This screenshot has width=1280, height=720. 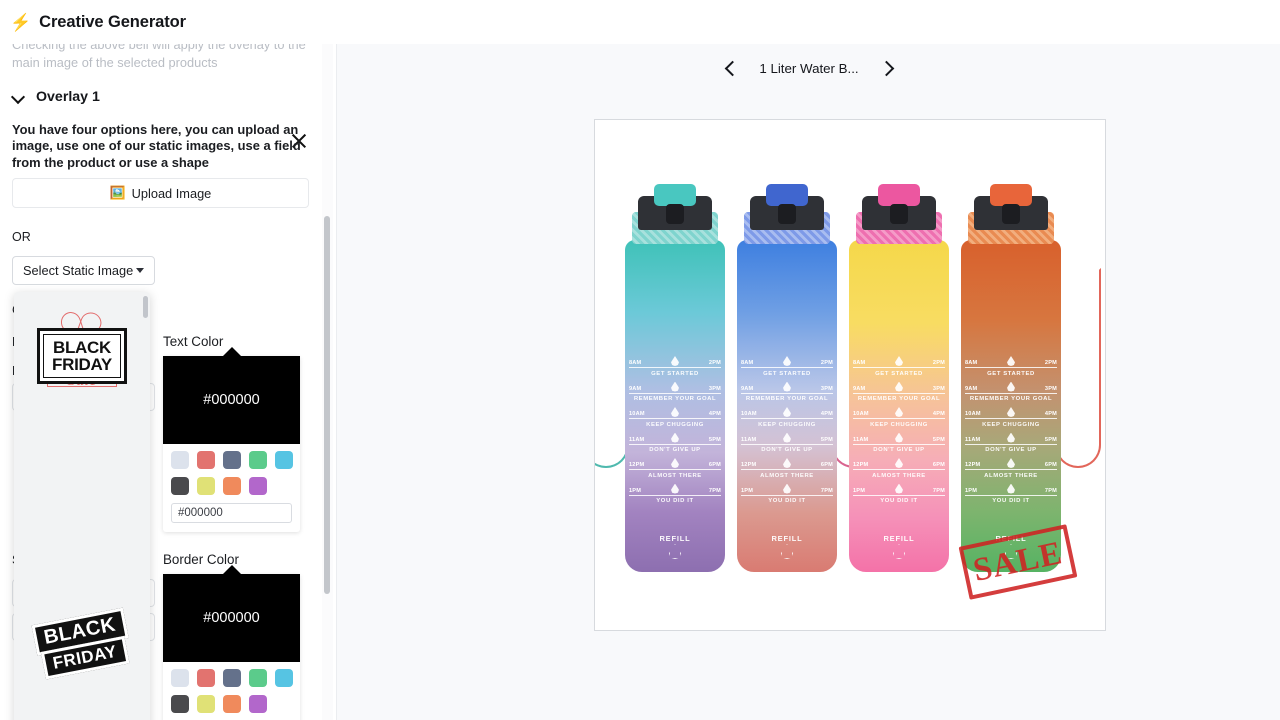 I want to click on chevron-right-icon, so click(x=888, y=68).